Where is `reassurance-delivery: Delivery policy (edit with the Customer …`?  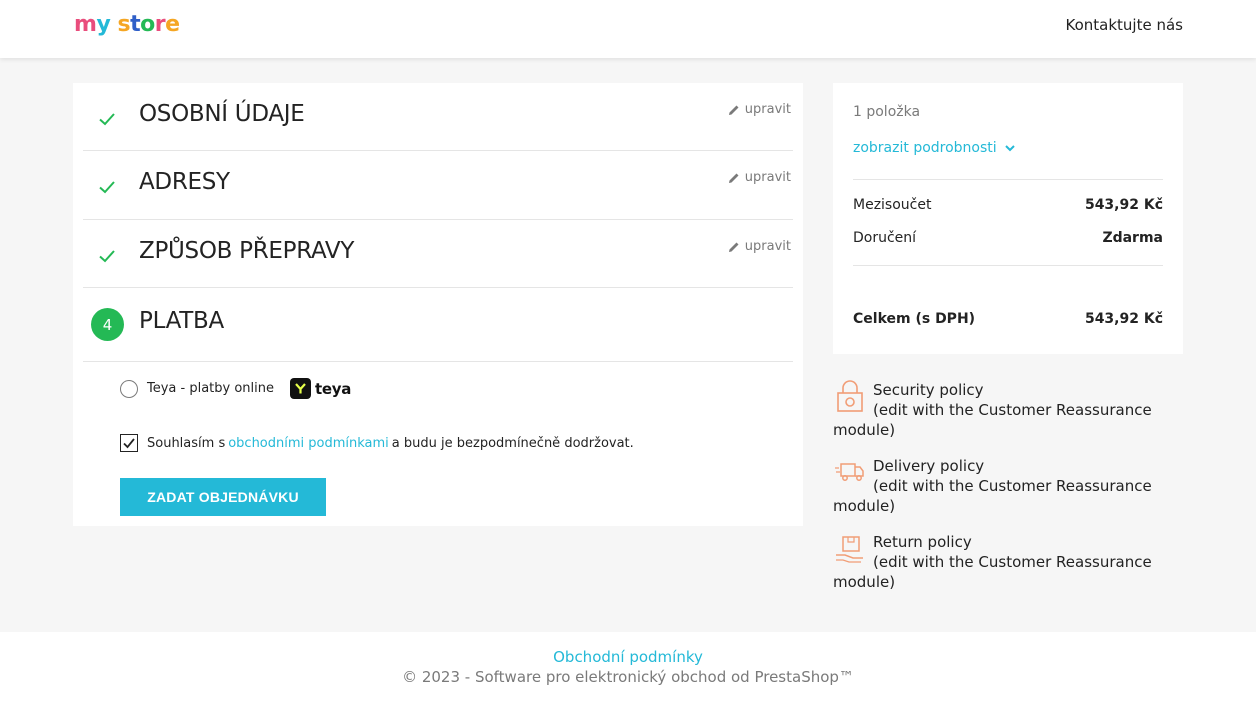 reassurance-delivery: Delivery policy (edit with the Customer … is located at coordinates (1003, 486).